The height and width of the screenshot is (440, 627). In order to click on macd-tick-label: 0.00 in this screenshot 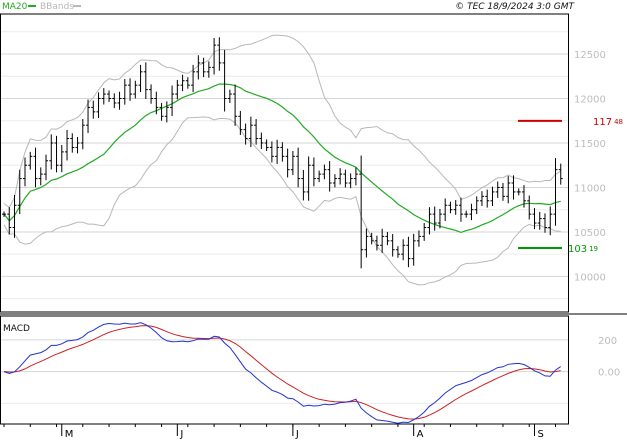, I will do `click(609, 373)`.